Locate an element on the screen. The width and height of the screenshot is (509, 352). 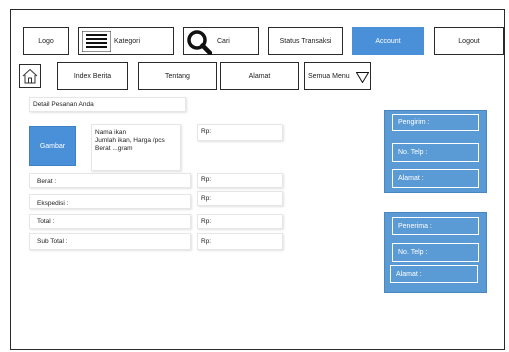
row-label: Ekspedisi : is located at coordinates (53, 203).